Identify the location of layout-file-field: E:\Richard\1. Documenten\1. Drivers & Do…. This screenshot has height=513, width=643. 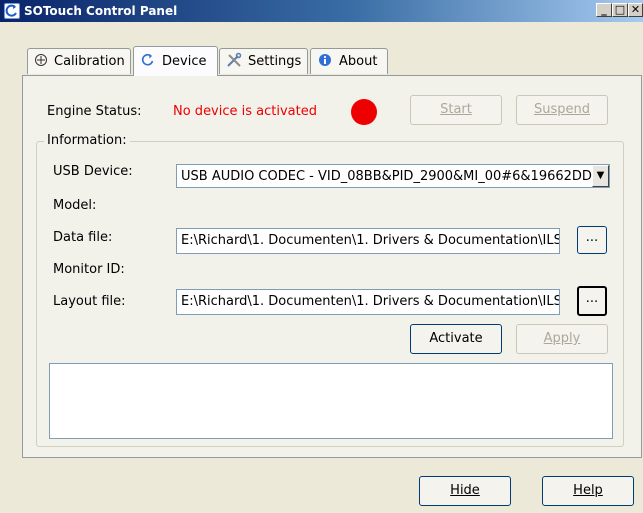
(368, 302).